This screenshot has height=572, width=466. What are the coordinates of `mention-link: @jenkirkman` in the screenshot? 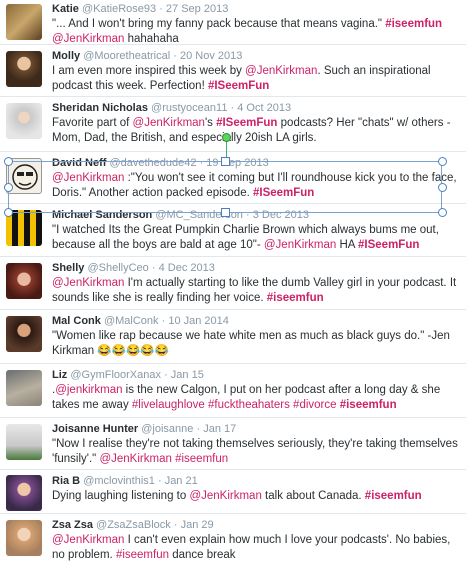 It's located at (88, 390).